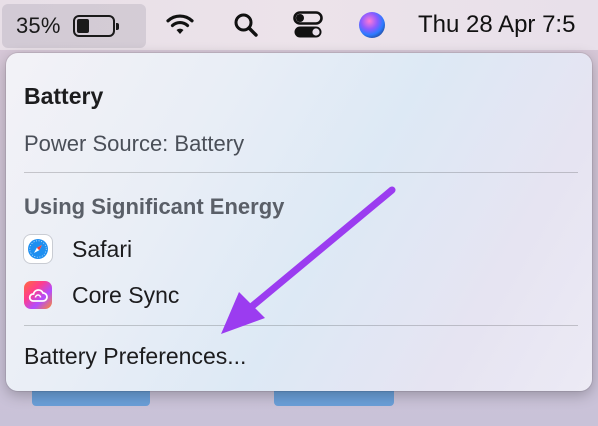 The width and height of the screenshot is (598, 426). I want to click on energy-app-core-sync: Core Sync, so click(101, 295).